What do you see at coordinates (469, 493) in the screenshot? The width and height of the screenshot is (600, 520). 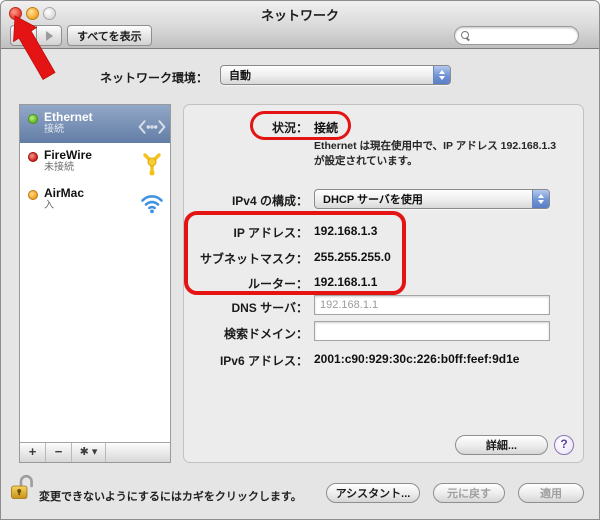 I see `revert-button: 元に戻す` at bounding box center [469, 493].